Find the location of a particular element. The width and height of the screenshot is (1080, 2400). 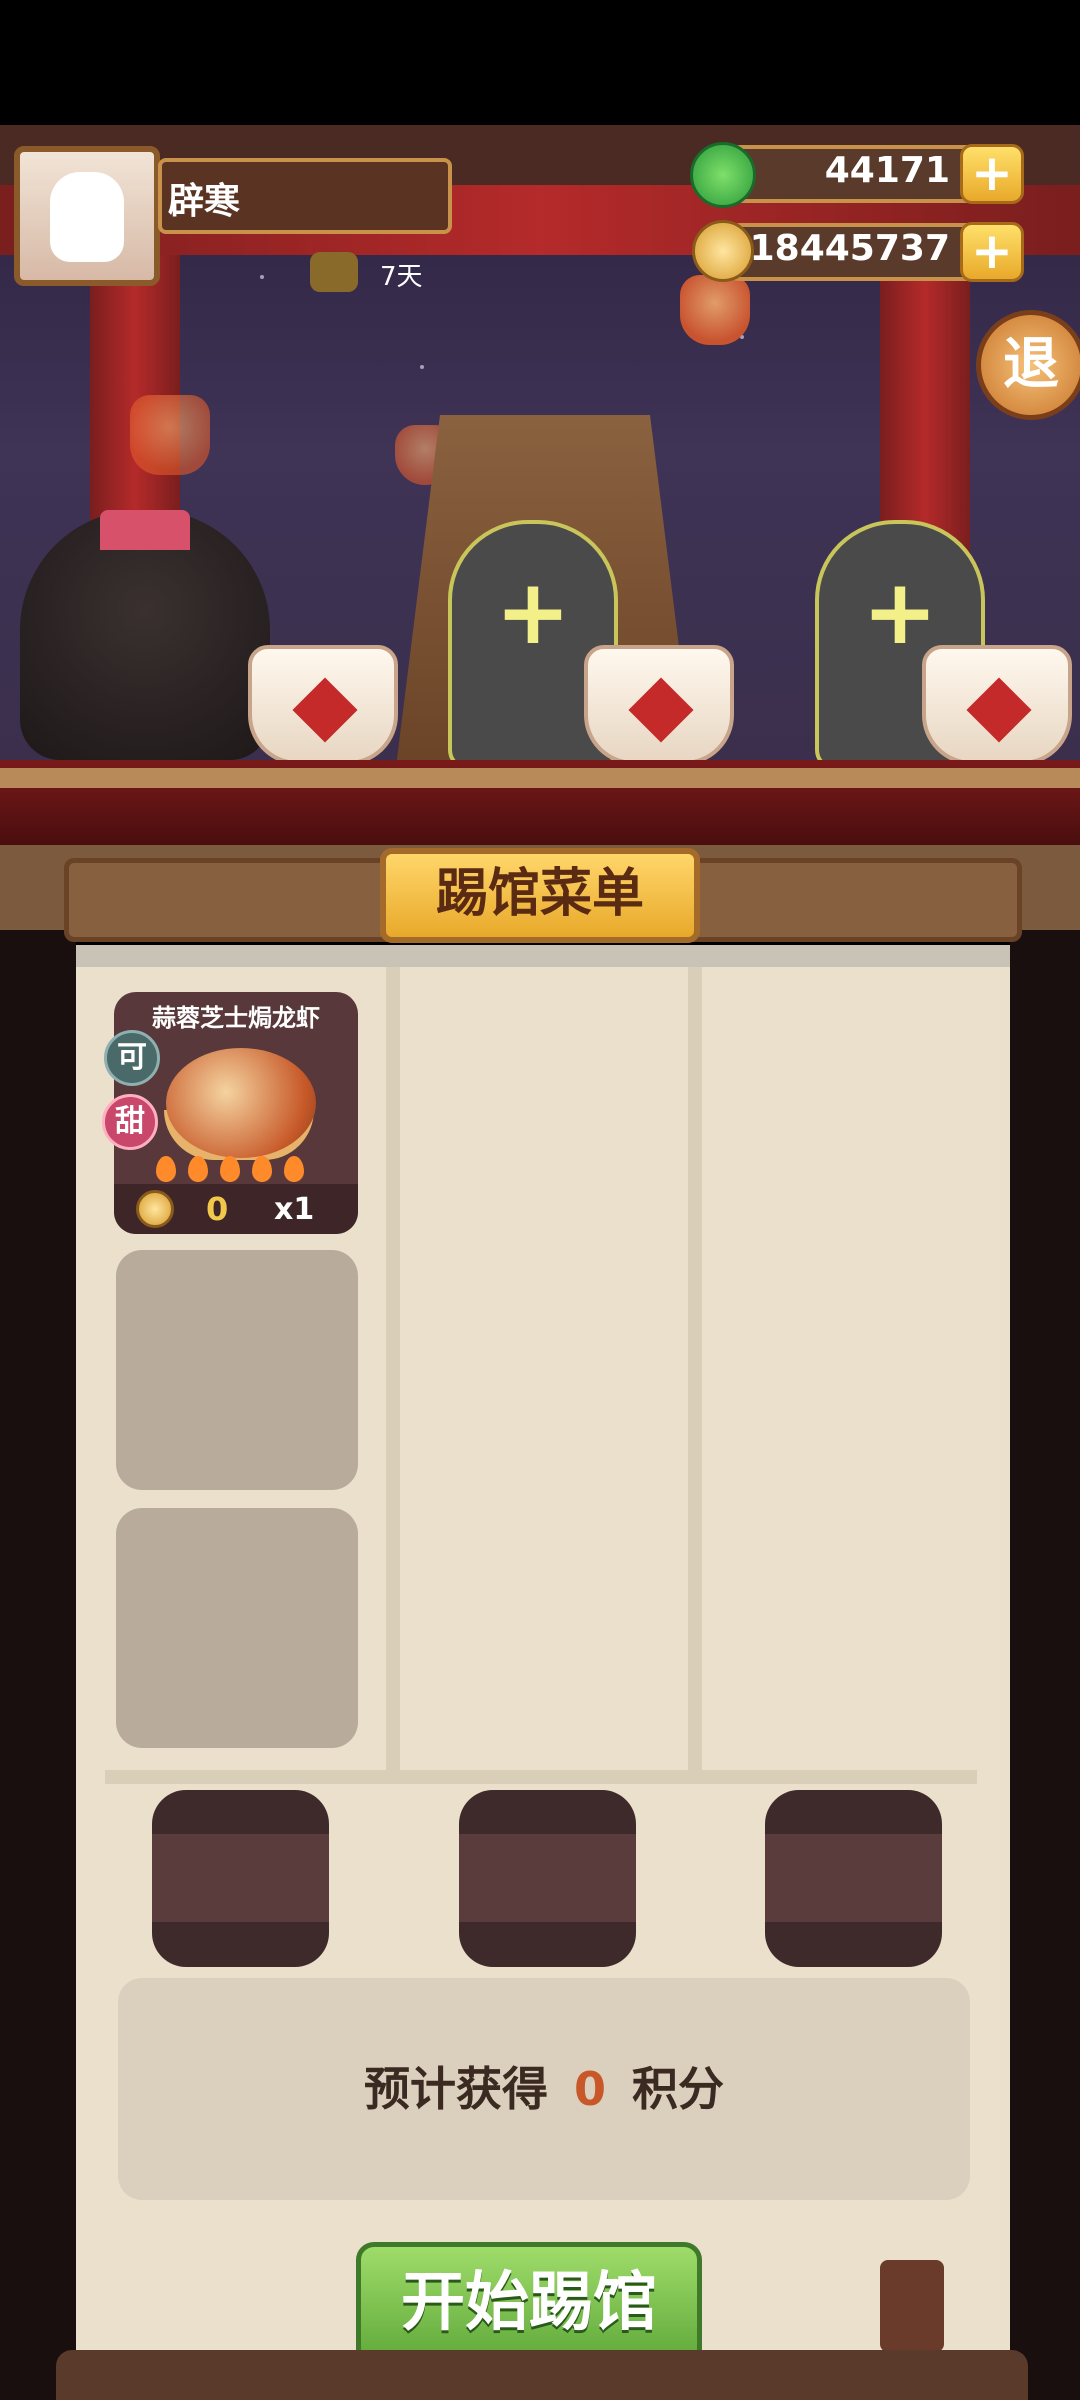

jade-amount: 44171 is located at coordinates (887, 170).